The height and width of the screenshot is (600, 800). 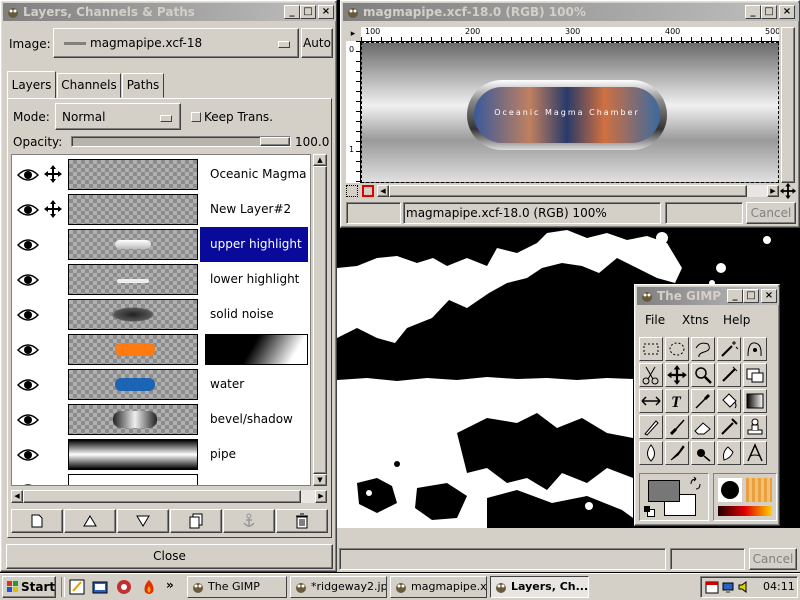 What do you see at coordinates (771, 213) in the screenshot?
I see `image-cancel-button: Cancel` at bounding box center [771, 213].